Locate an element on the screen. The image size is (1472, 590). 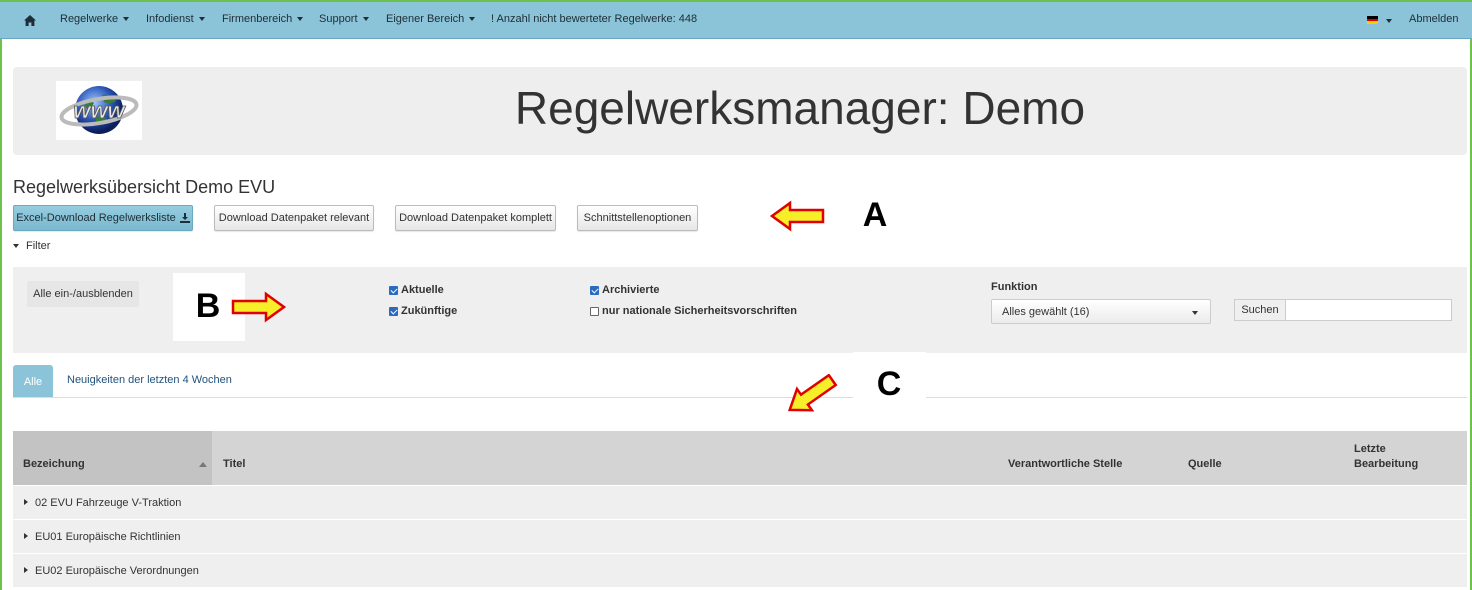
nav-infodienst-label: Infodienst is located at coordinates (170, 19).